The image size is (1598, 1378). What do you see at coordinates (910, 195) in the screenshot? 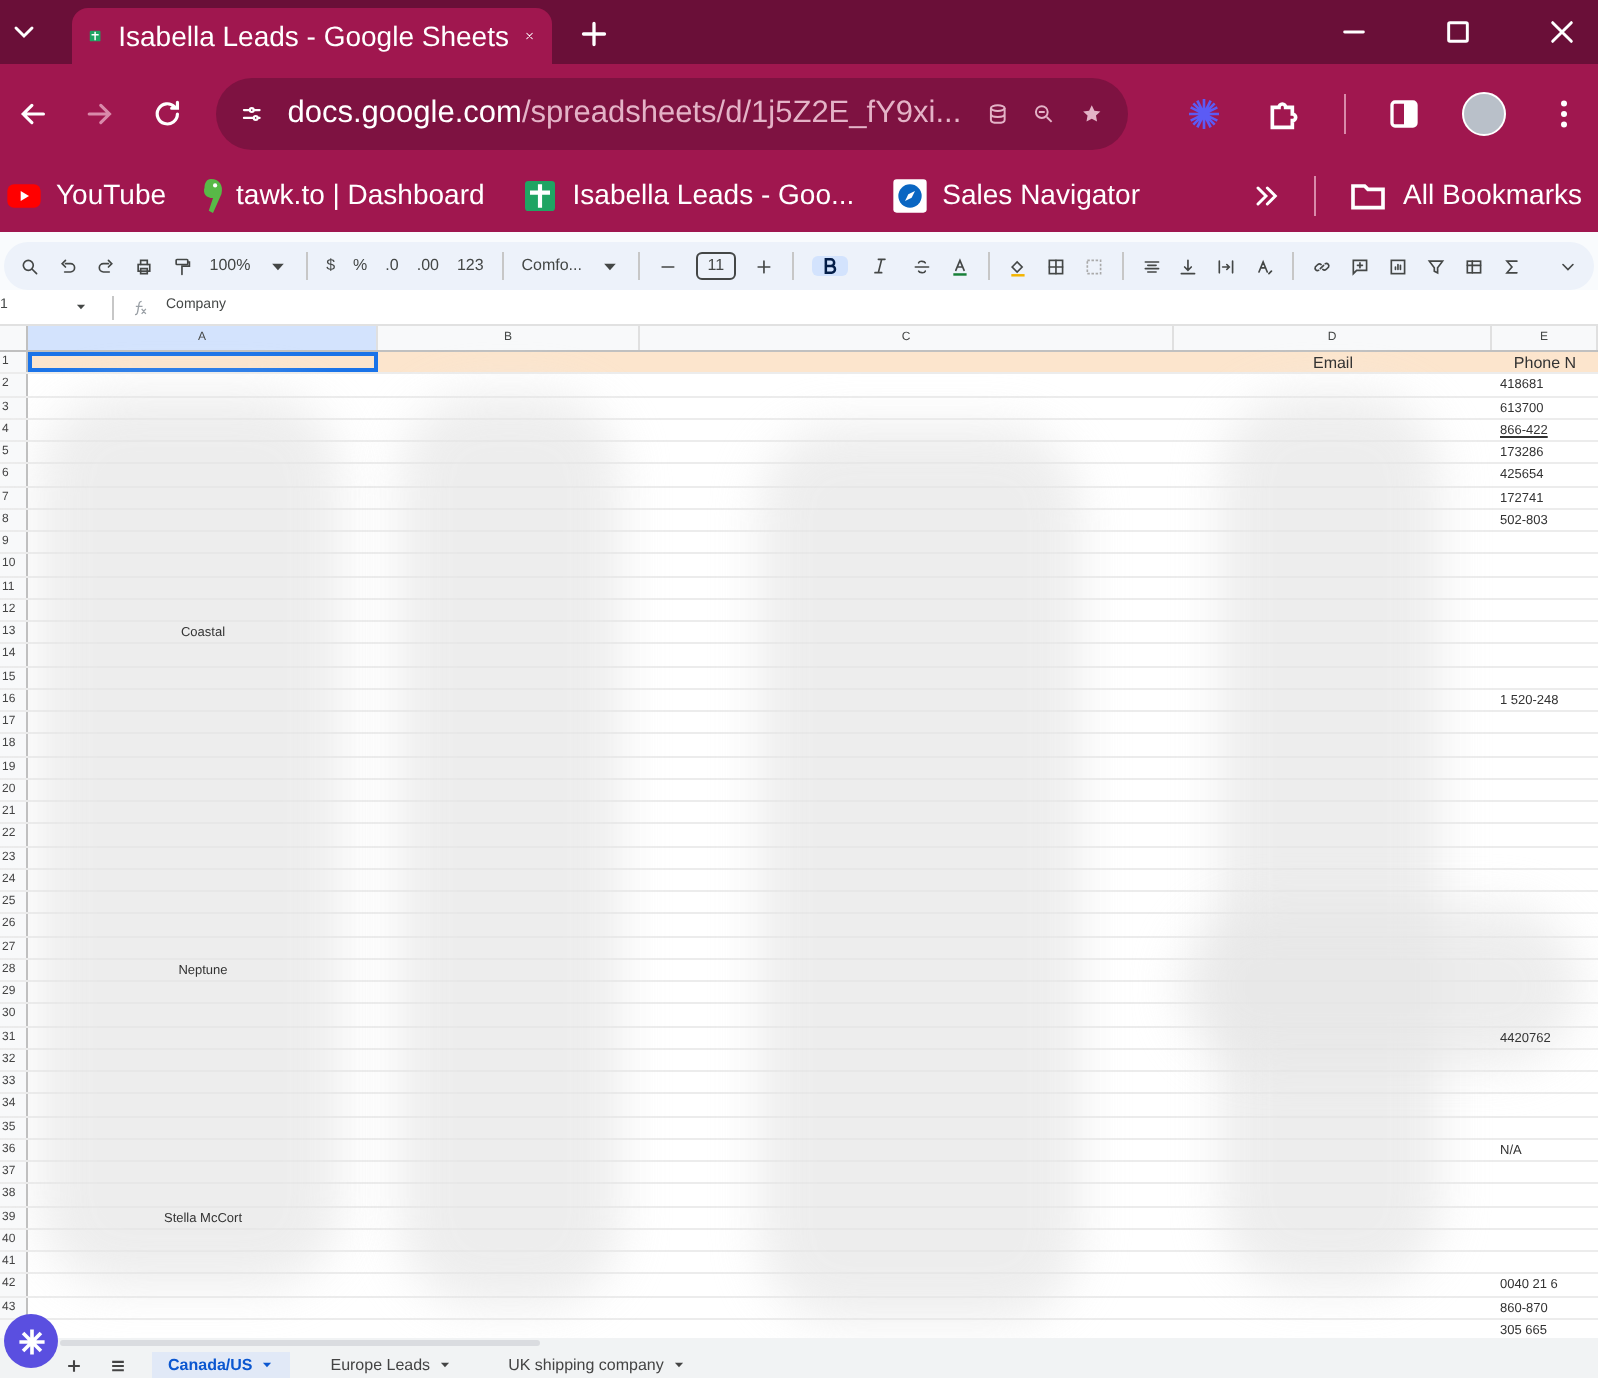
I see `compass-icon` at bounding box center [910, 195].